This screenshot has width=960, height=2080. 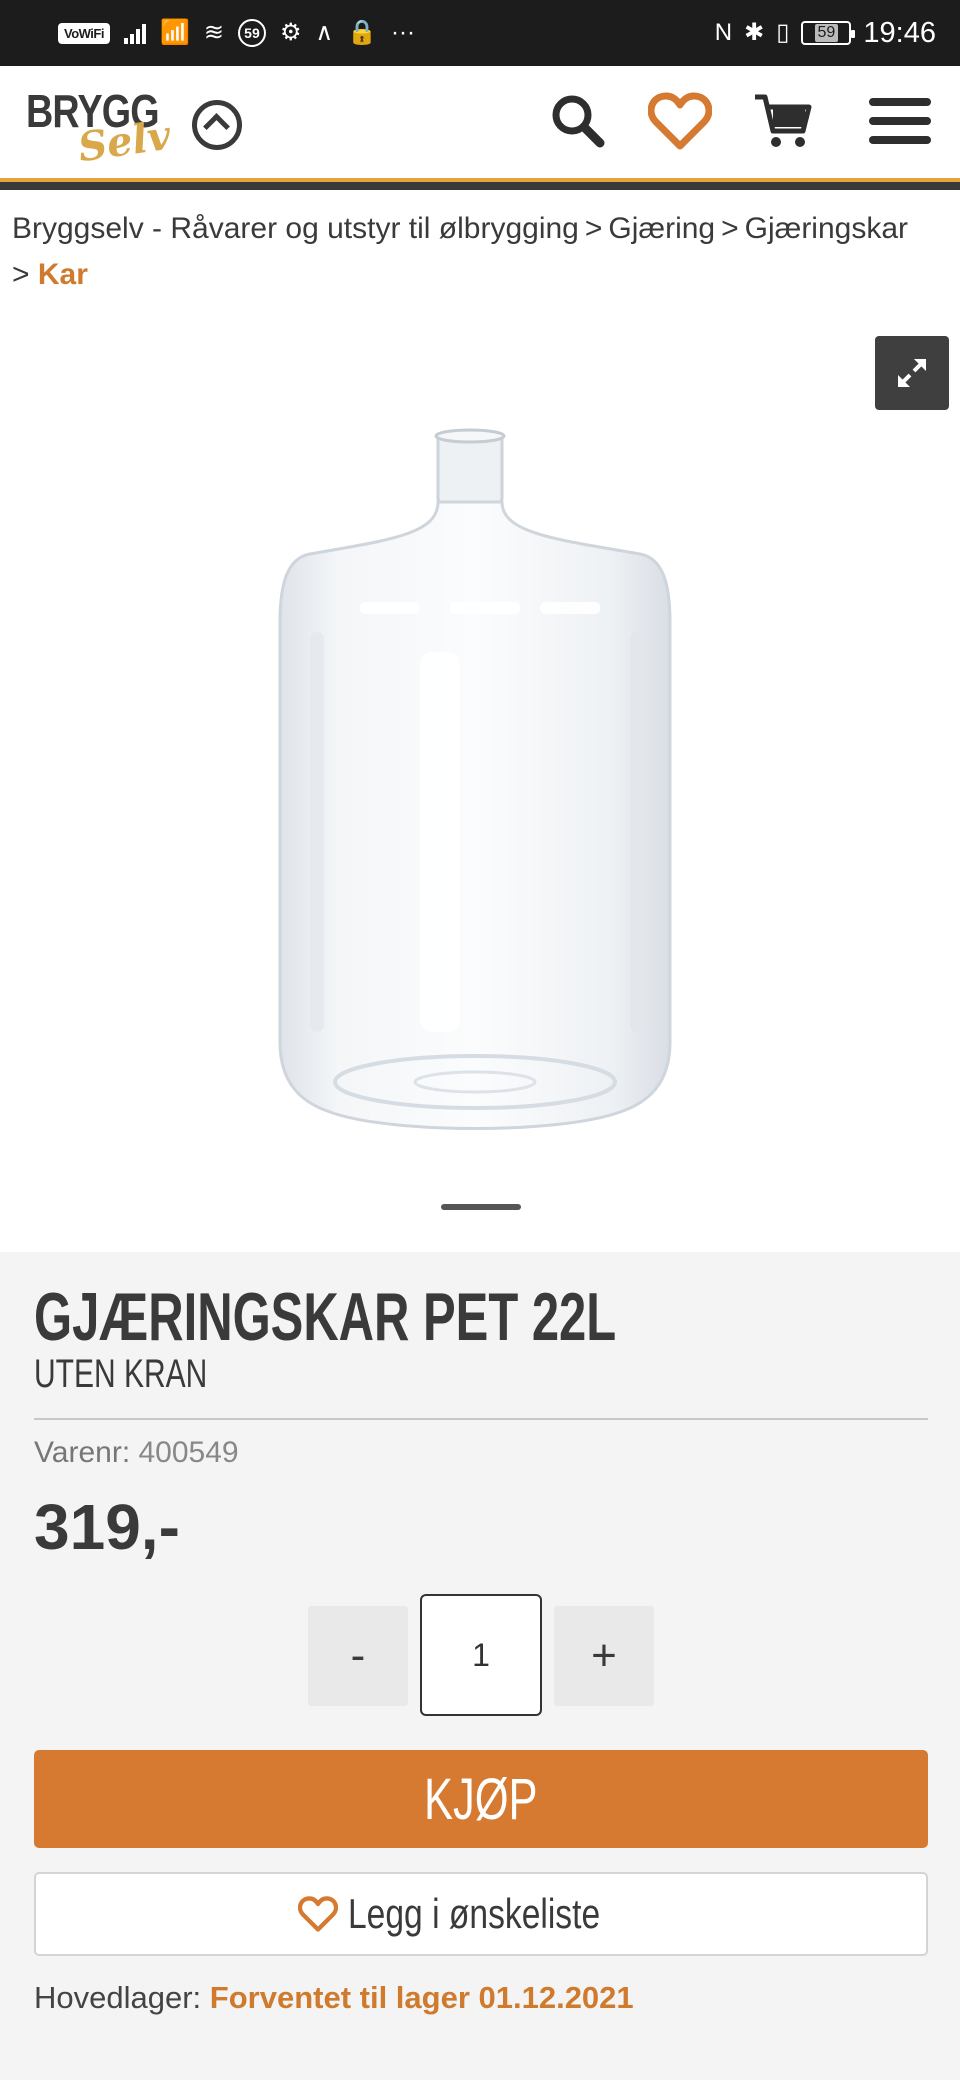 I want to click on search-icon, so click(x=578, y=121).